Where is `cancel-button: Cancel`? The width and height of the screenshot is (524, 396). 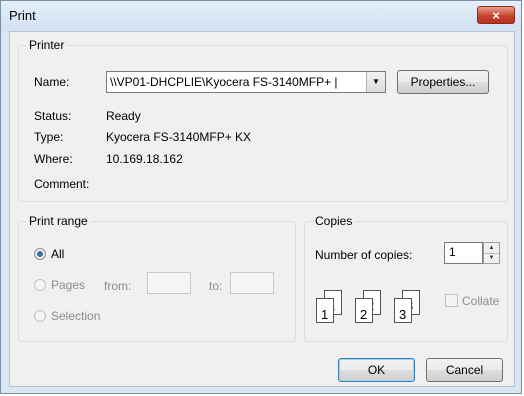 cancel-button: Cancel is located at coordinates (464, 370).